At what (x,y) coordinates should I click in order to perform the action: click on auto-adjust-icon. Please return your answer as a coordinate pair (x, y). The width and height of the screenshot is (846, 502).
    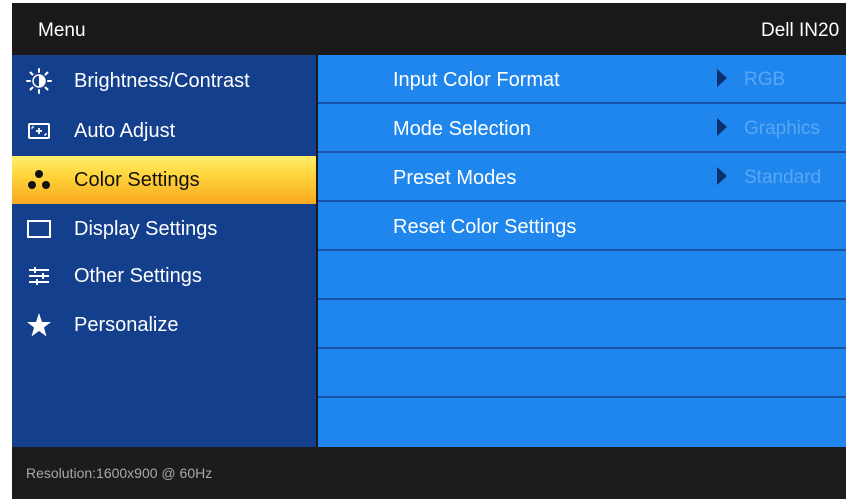
    Looking at the image, I should click on (39, 131).